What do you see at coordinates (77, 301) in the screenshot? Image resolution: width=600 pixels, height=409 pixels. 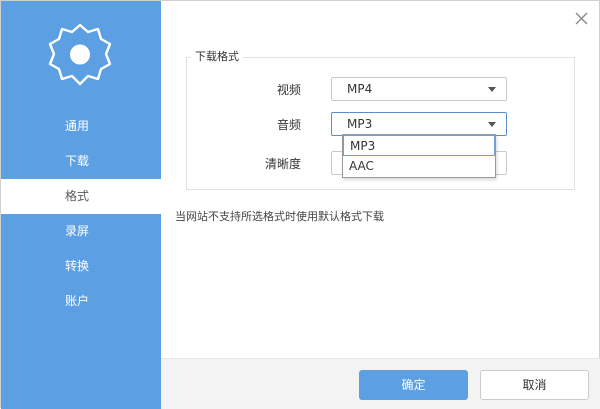 I see `sidebar-item-label: 账户` at bounding box center [77, 301].